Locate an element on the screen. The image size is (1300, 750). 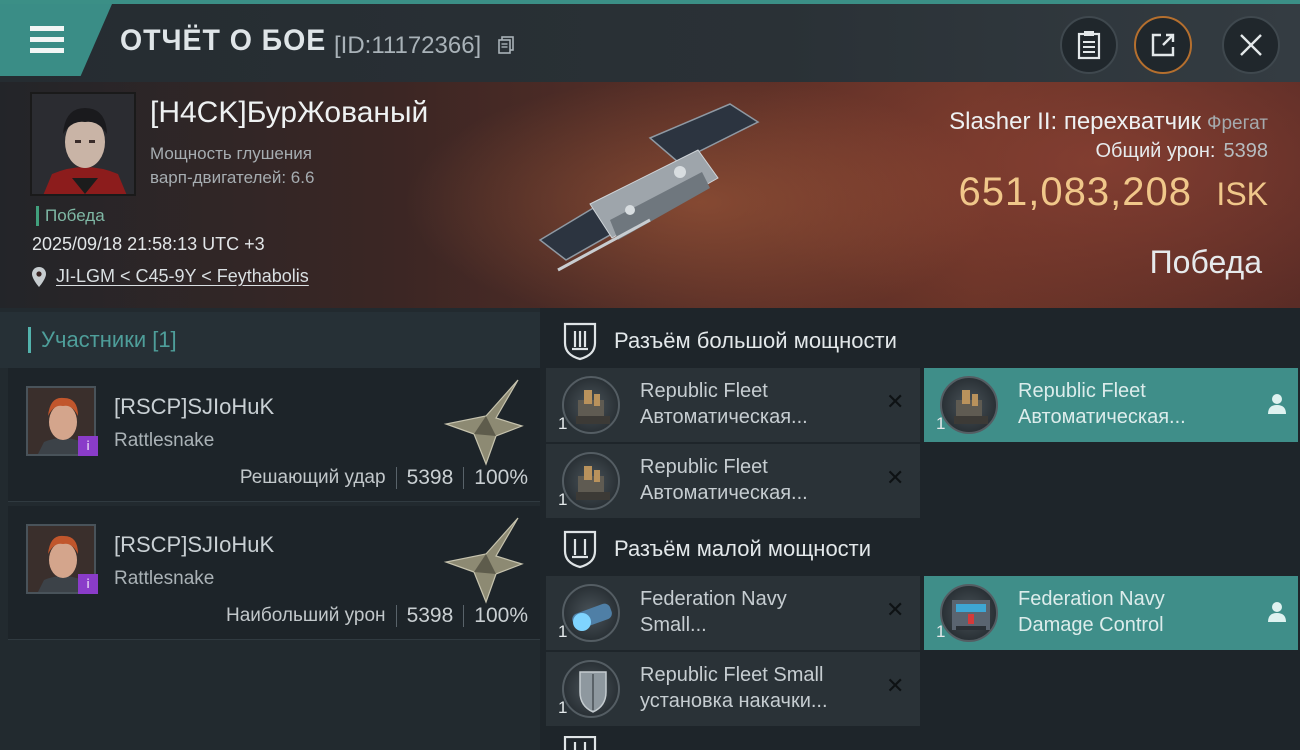
kill-datetime: 2025/09/18 21:58:13 UTC +3 is located at coordinates (148, 244).